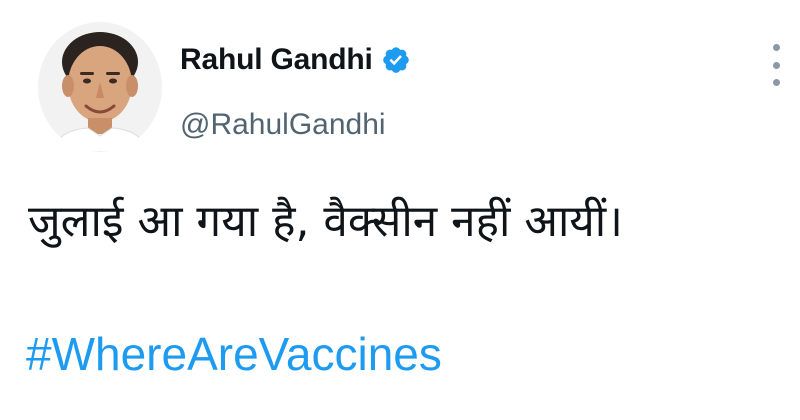 This screenshot has width=800, height=420. I want to click on author-avatar, so click(100, 87).